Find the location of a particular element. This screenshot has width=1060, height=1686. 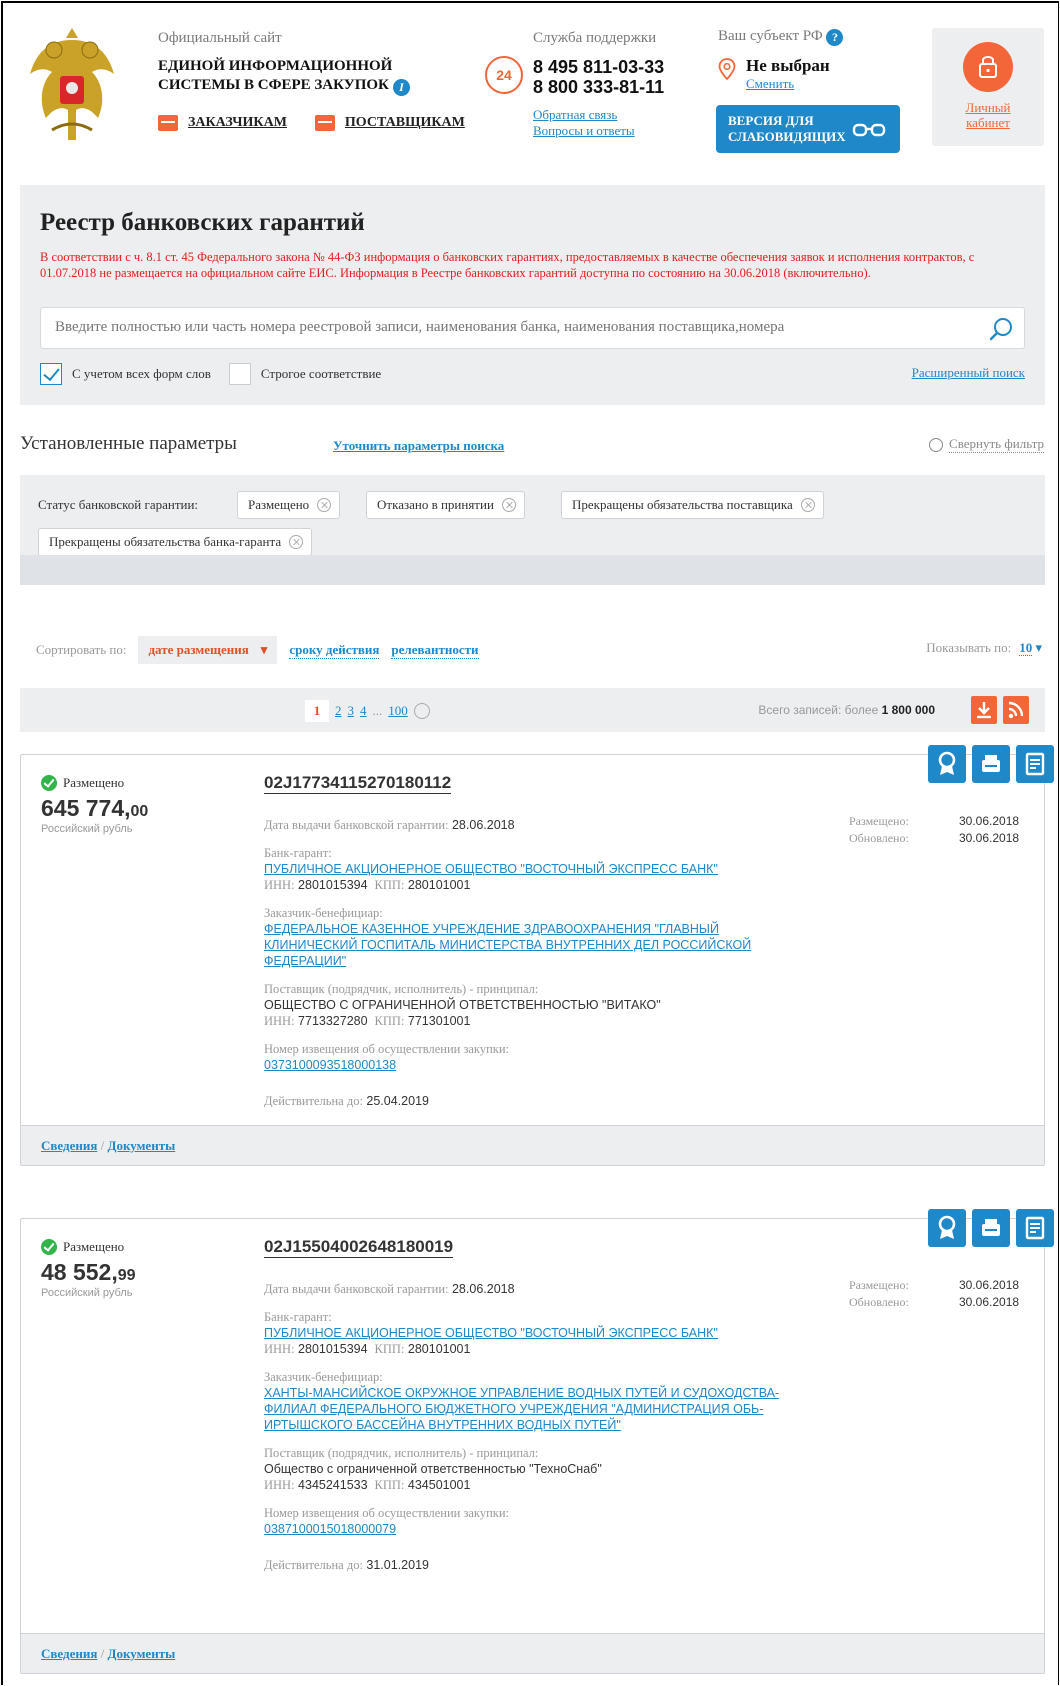

filter-tag: Прекращены обязательства поставщика is located at coordinates (692, 505).